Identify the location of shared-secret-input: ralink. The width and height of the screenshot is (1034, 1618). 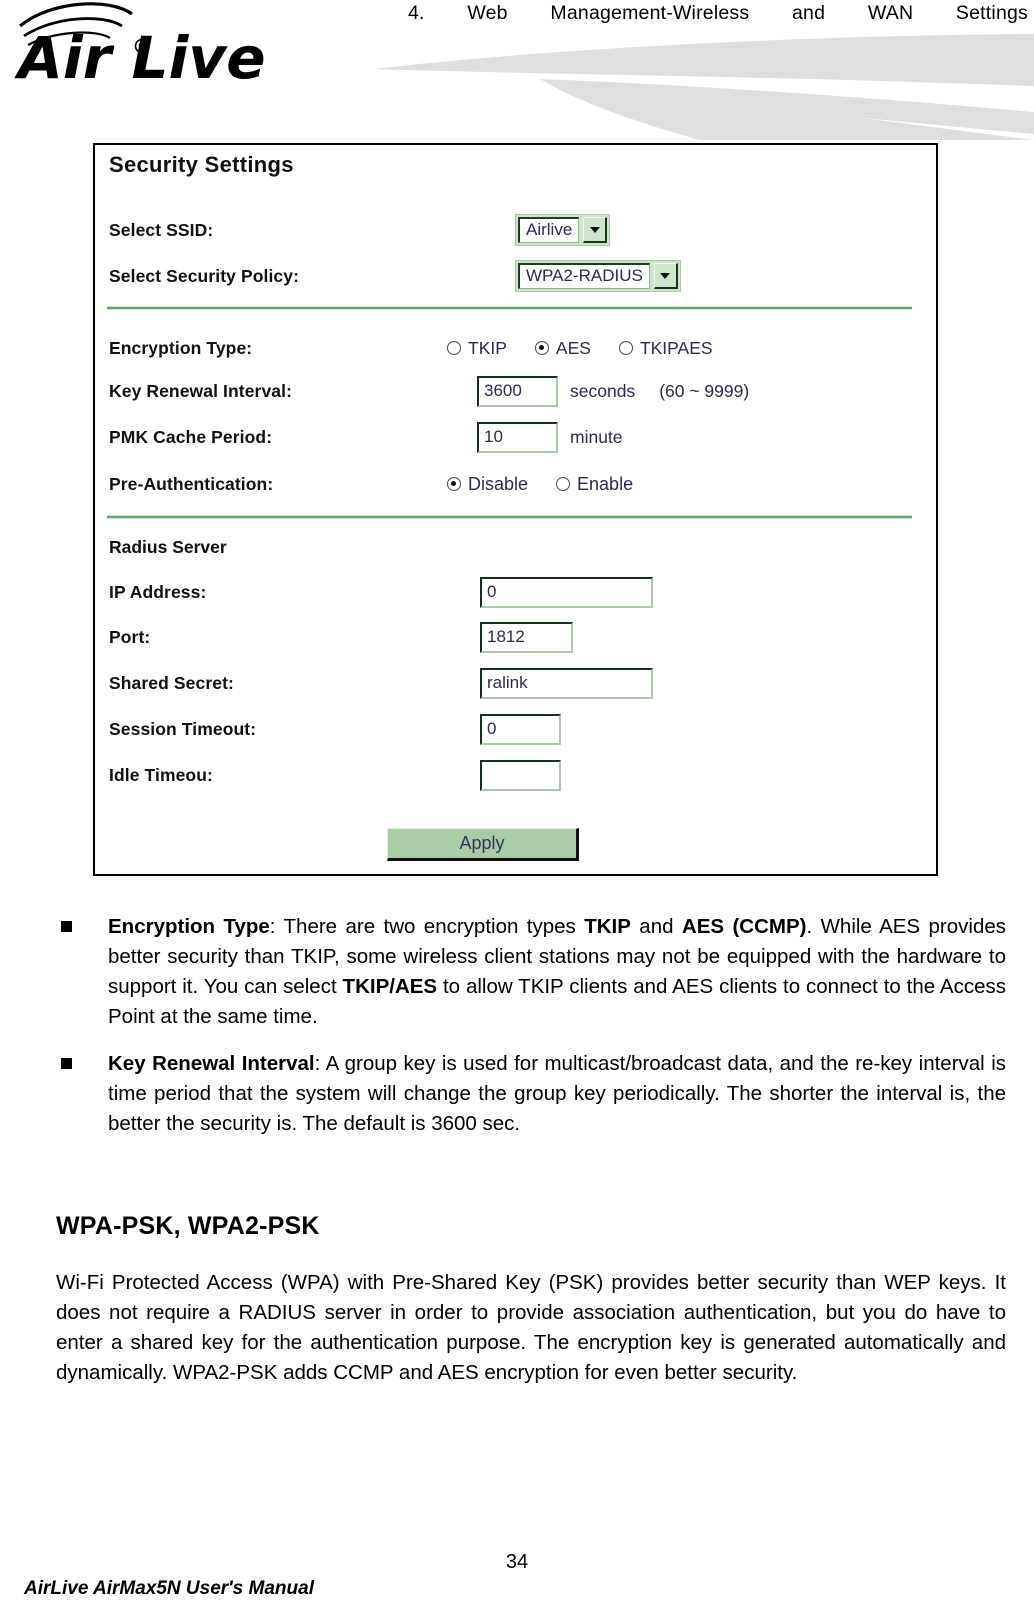
(566, 683).